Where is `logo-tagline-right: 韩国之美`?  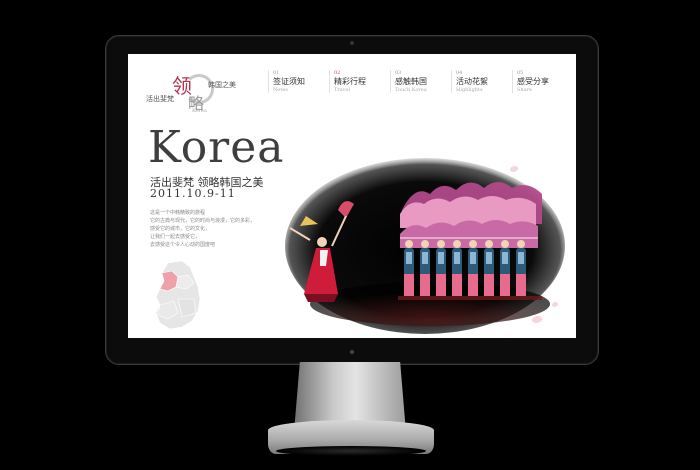 logo-tagline-right: 韩国之美 is located at coordinates (222, 85).